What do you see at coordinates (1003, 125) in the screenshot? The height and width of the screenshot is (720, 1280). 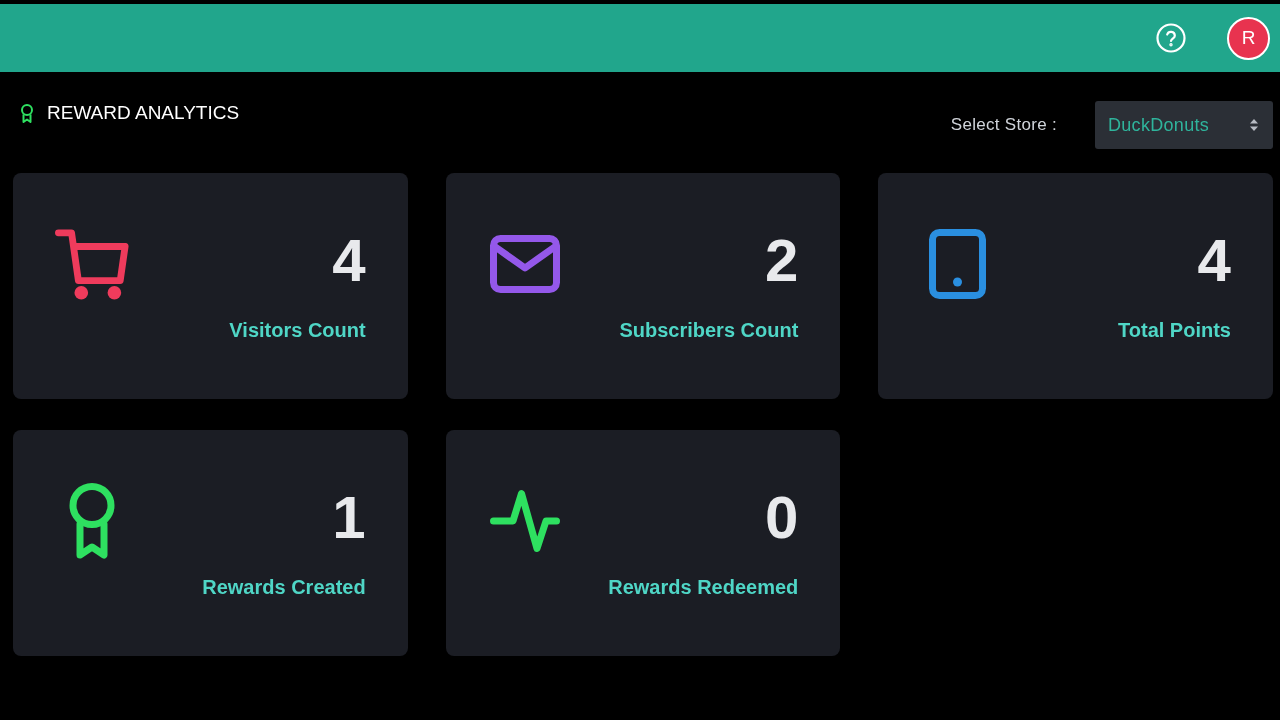 I see `select-store-label: Select Store :` at bounding box center [1003, 125].